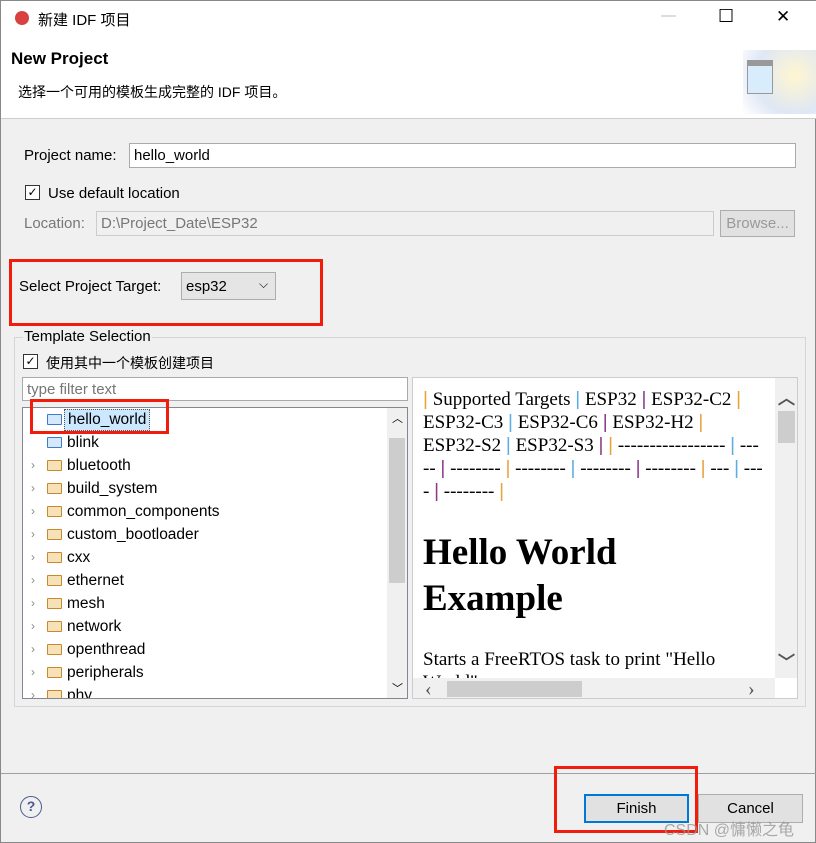 The width and height of the screenshot is (816, 843). I want to click on template-item: › peripherals, so click(205, 672).